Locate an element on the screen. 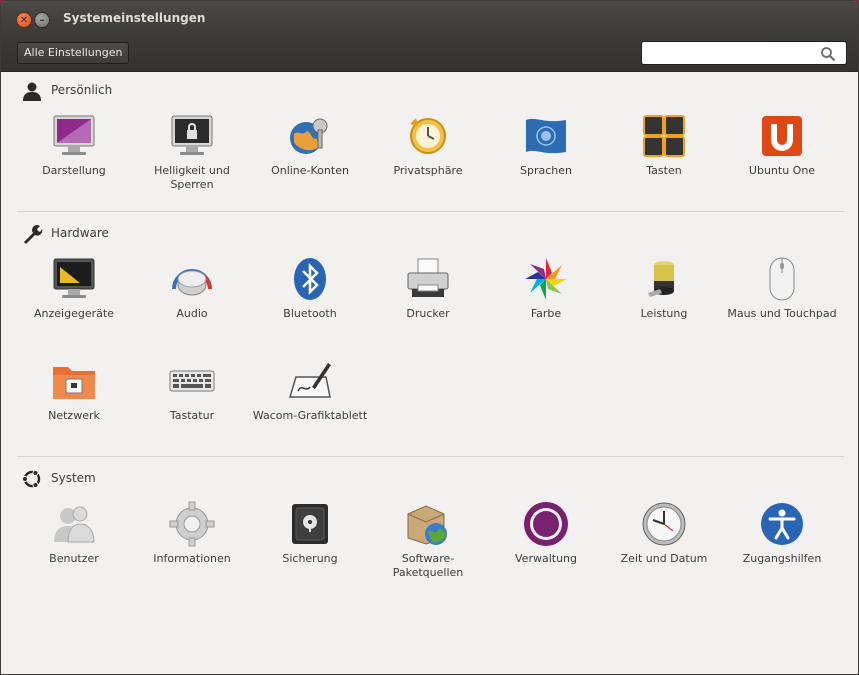  item-ubuntu-one: Ubuntu One is located at coordinates (782, 145).